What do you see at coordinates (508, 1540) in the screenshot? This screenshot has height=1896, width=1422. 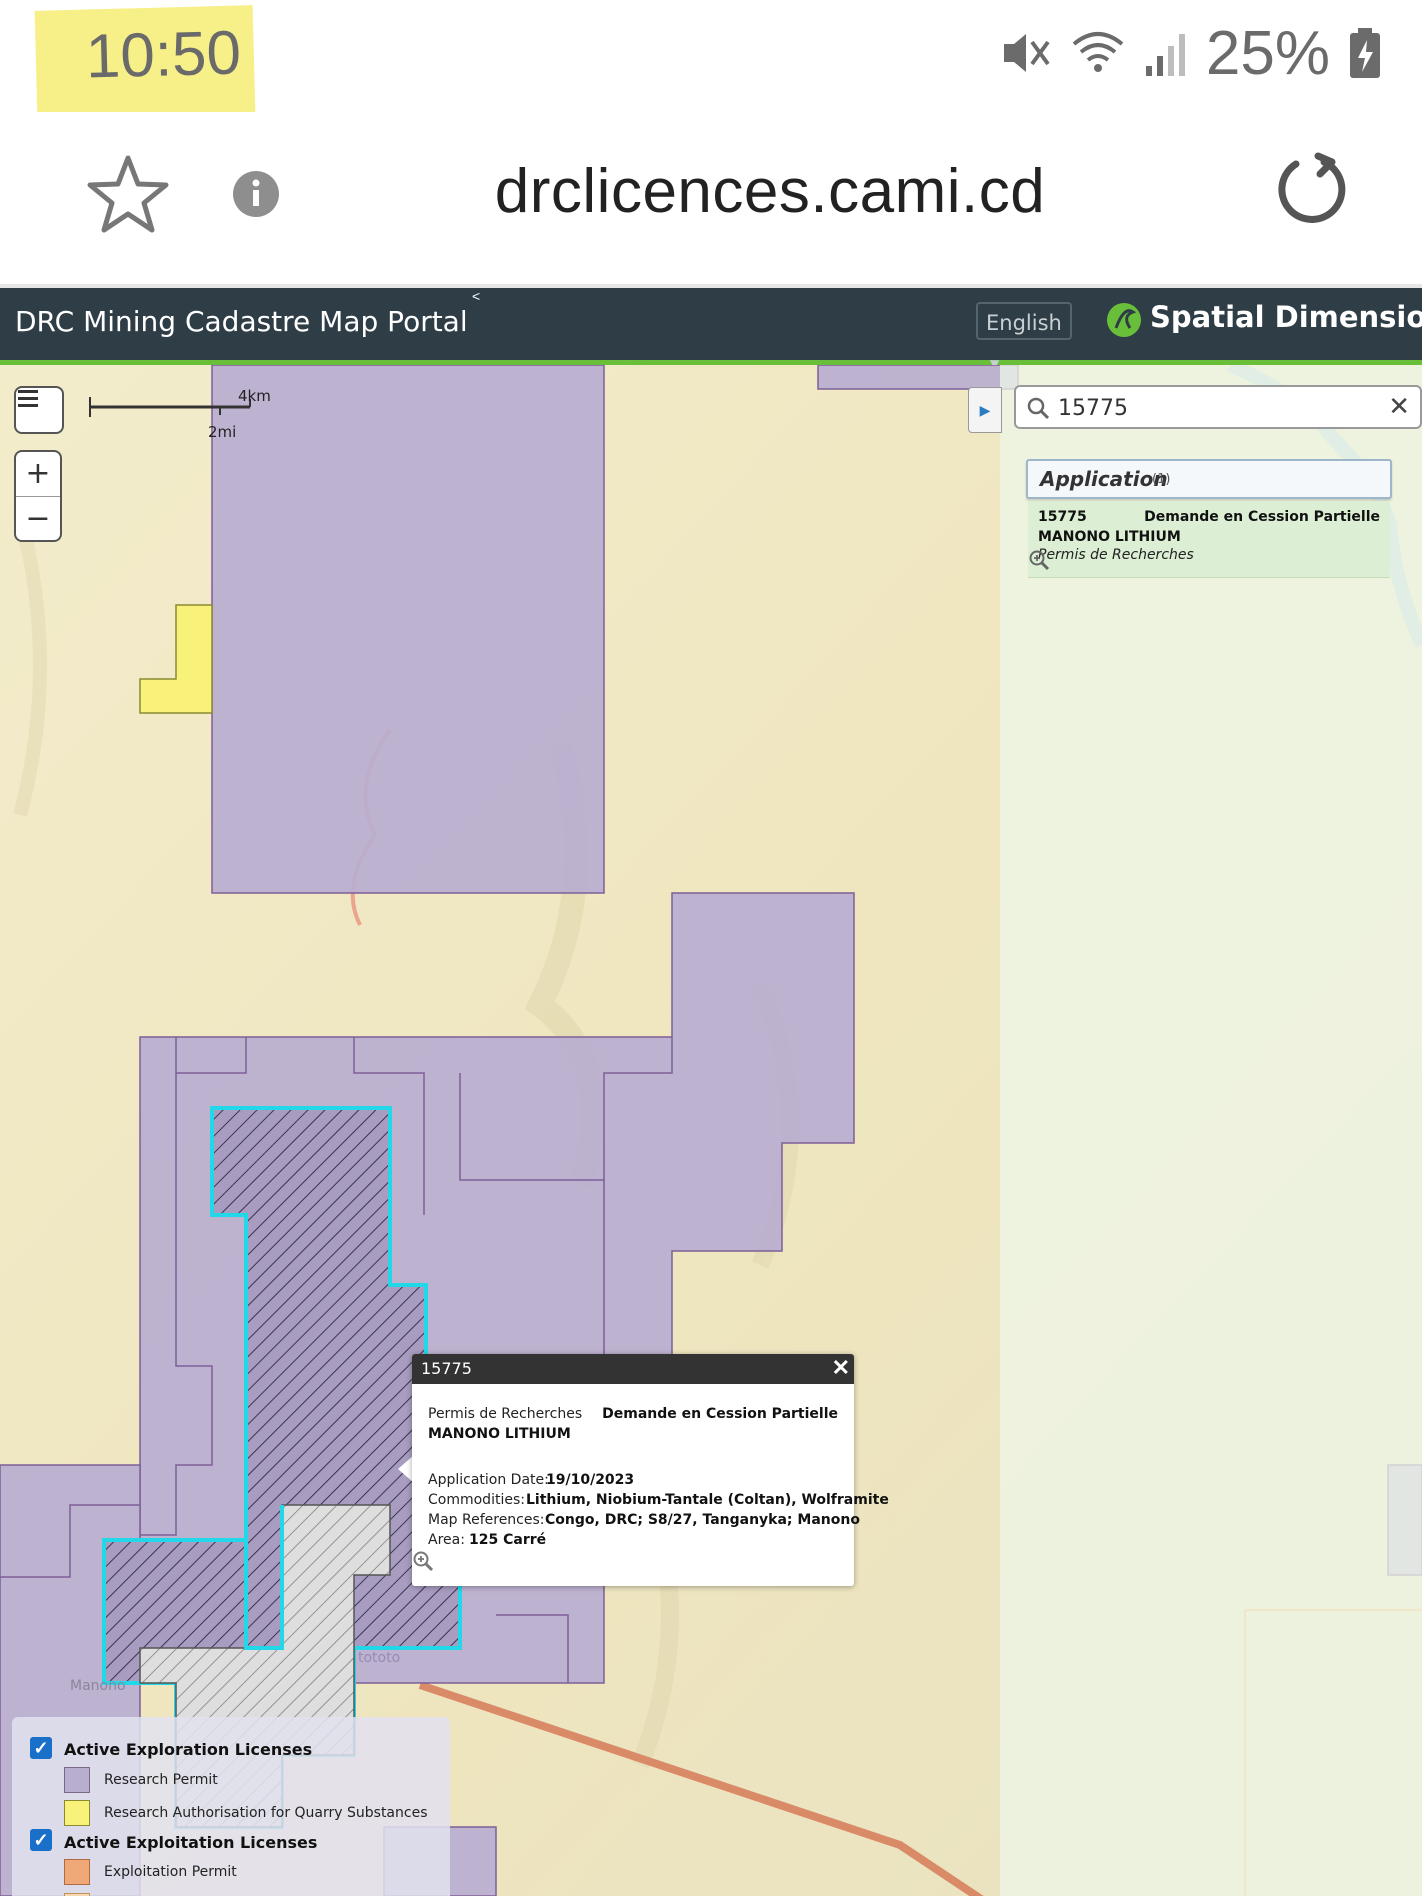 I see `popup-area-value: 125 Carré` at bounding box center [508, 1540].